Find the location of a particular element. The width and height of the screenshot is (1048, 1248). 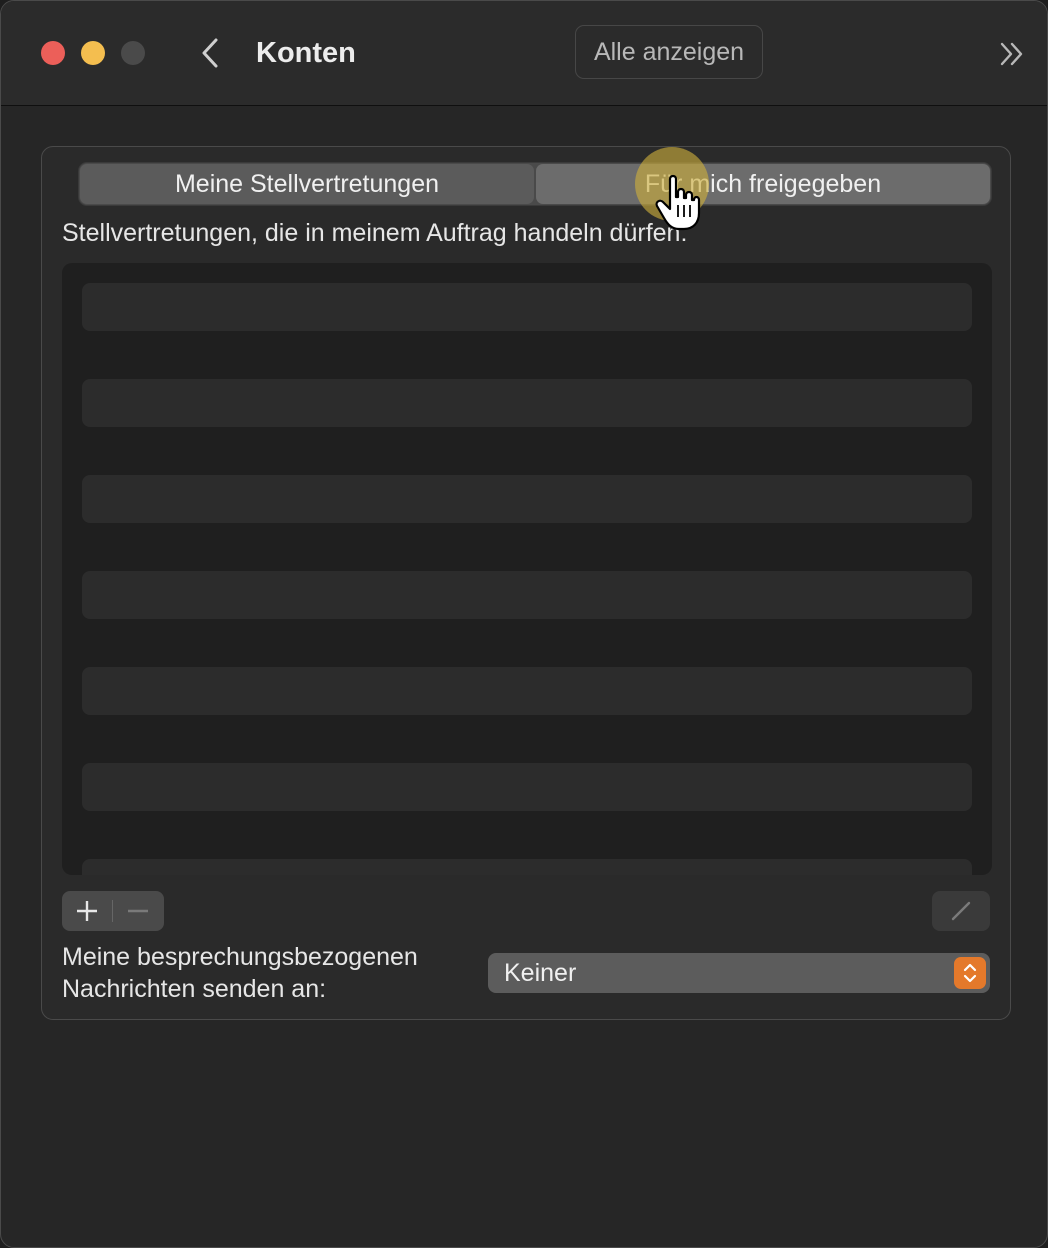

double-chevron-right-icon is located at coordinates (1011, 54).